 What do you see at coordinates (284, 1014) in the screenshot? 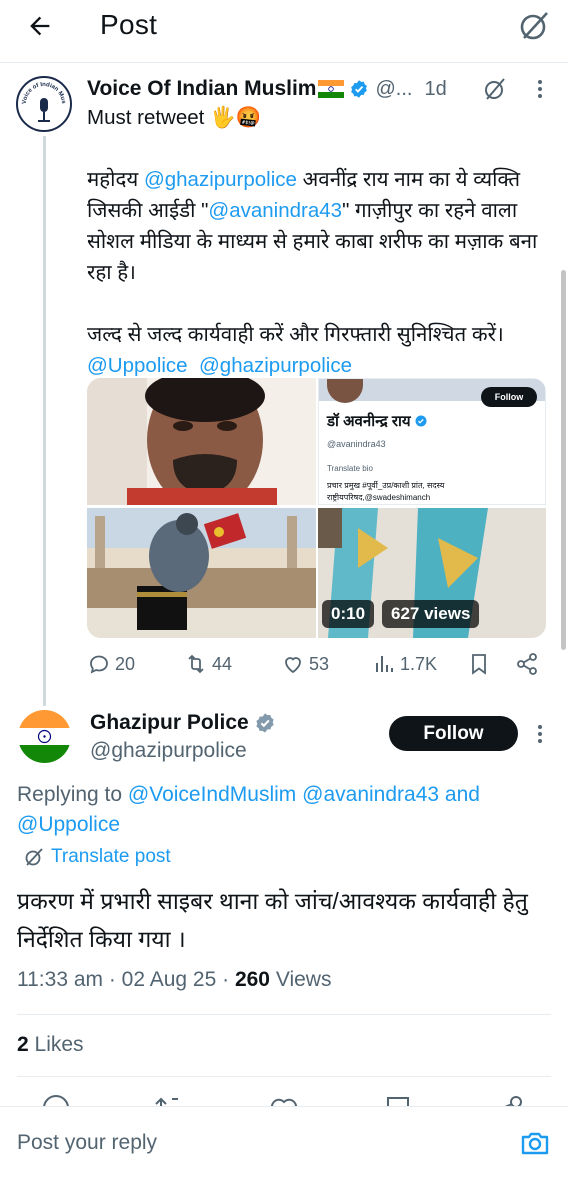
I see `meta-divider` at bounding box center [284, 1014].